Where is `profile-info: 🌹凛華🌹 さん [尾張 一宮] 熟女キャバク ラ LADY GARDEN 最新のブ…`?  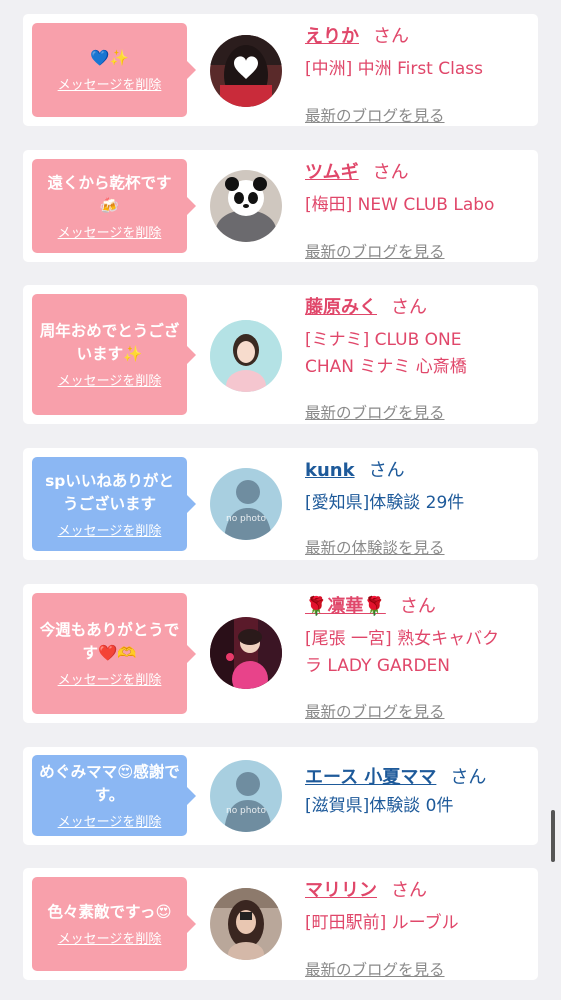
profile-info: 🌹凛華🌹 さん [尾張 一宮] 熟女キャバク ラ LADY GARDEN 最新のブ… is located at coordinates (419, 657).